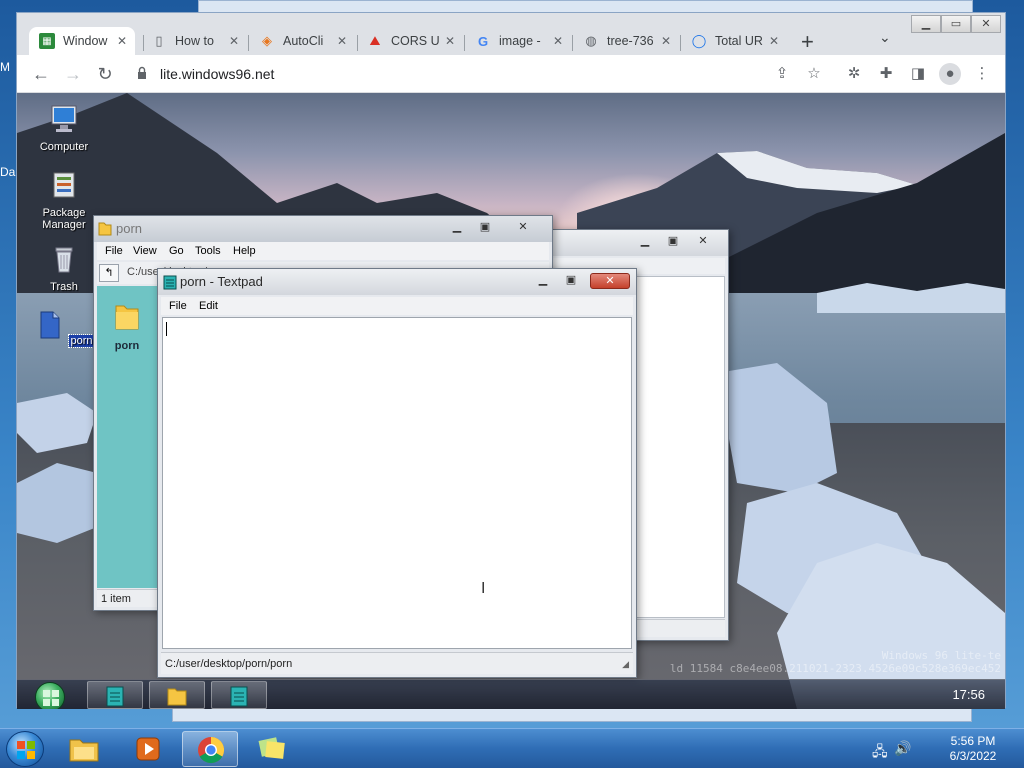 The width and height of the screenshot is (1024, 768). Describe the element at coordinates (814, 74) in the screenshot. I see `bookmark-star-icon: ☆` at that location.